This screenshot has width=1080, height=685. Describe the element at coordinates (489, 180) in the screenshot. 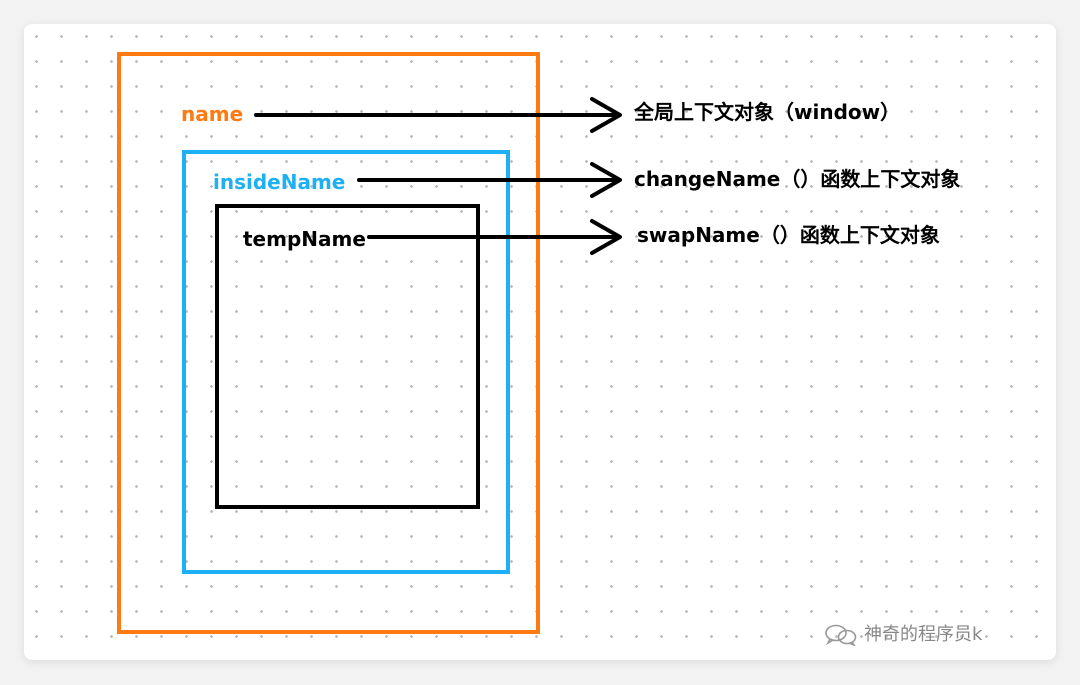

I see `arrow-inside-name-to-change` at that location.